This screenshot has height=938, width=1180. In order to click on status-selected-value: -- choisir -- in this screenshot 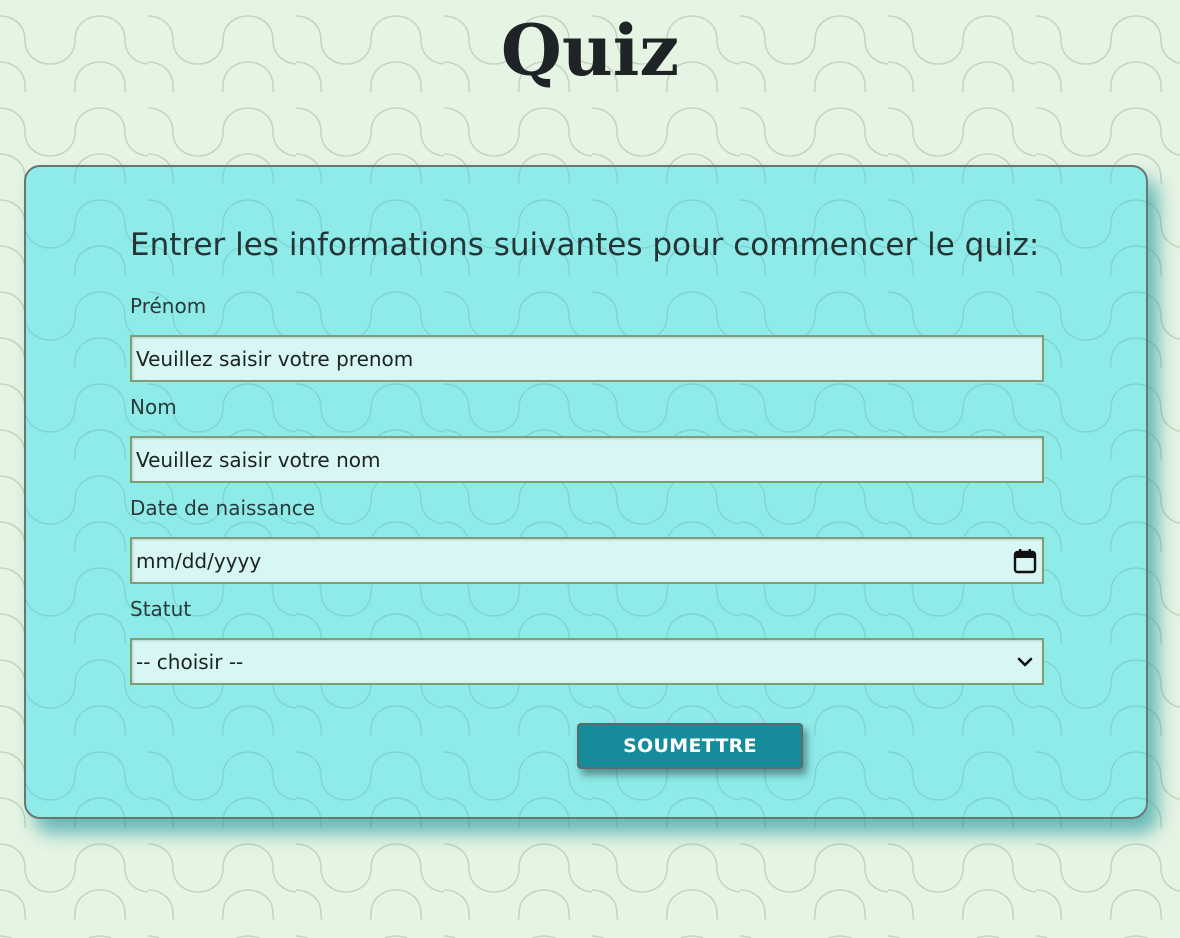, I will do `click(190, 661)`.